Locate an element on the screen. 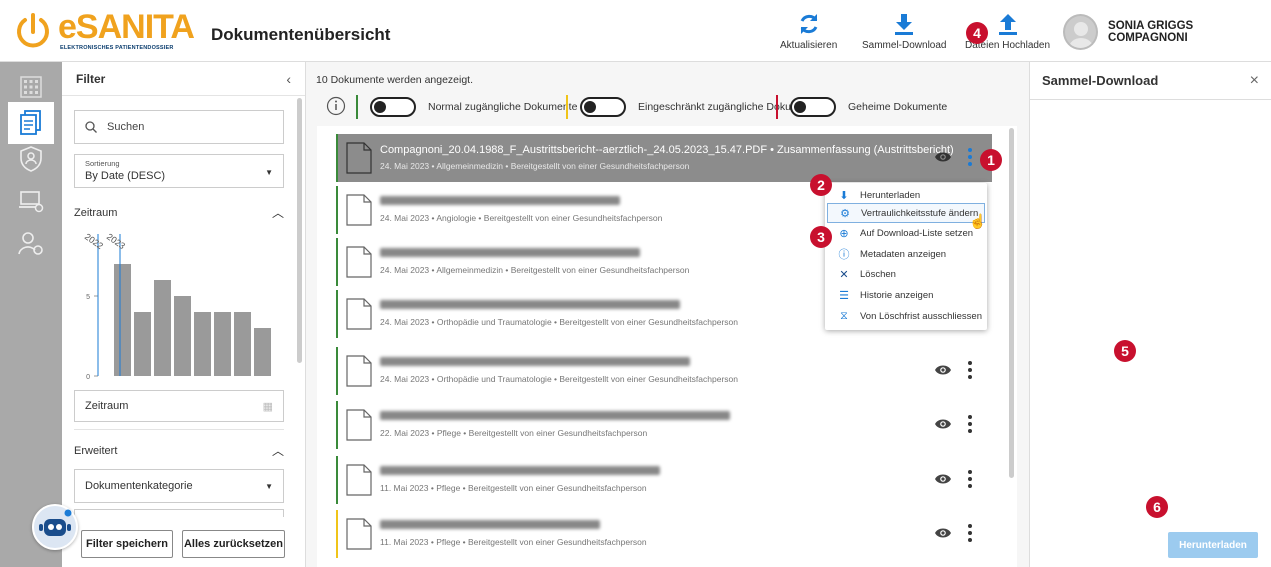  category-select: Dokumentenkategorie ▼ is located at coordinates (179, 486).